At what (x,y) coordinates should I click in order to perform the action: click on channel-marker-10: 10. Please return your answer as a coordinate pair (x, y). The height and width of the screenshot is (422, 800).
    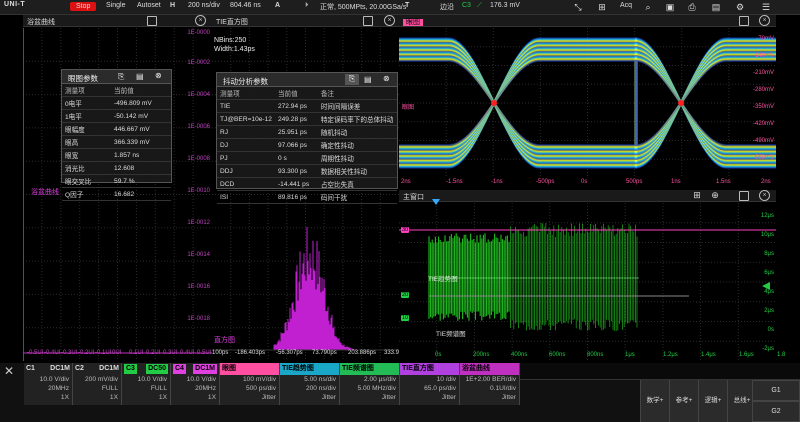
    Looking at the image, I should click on (405, 318).